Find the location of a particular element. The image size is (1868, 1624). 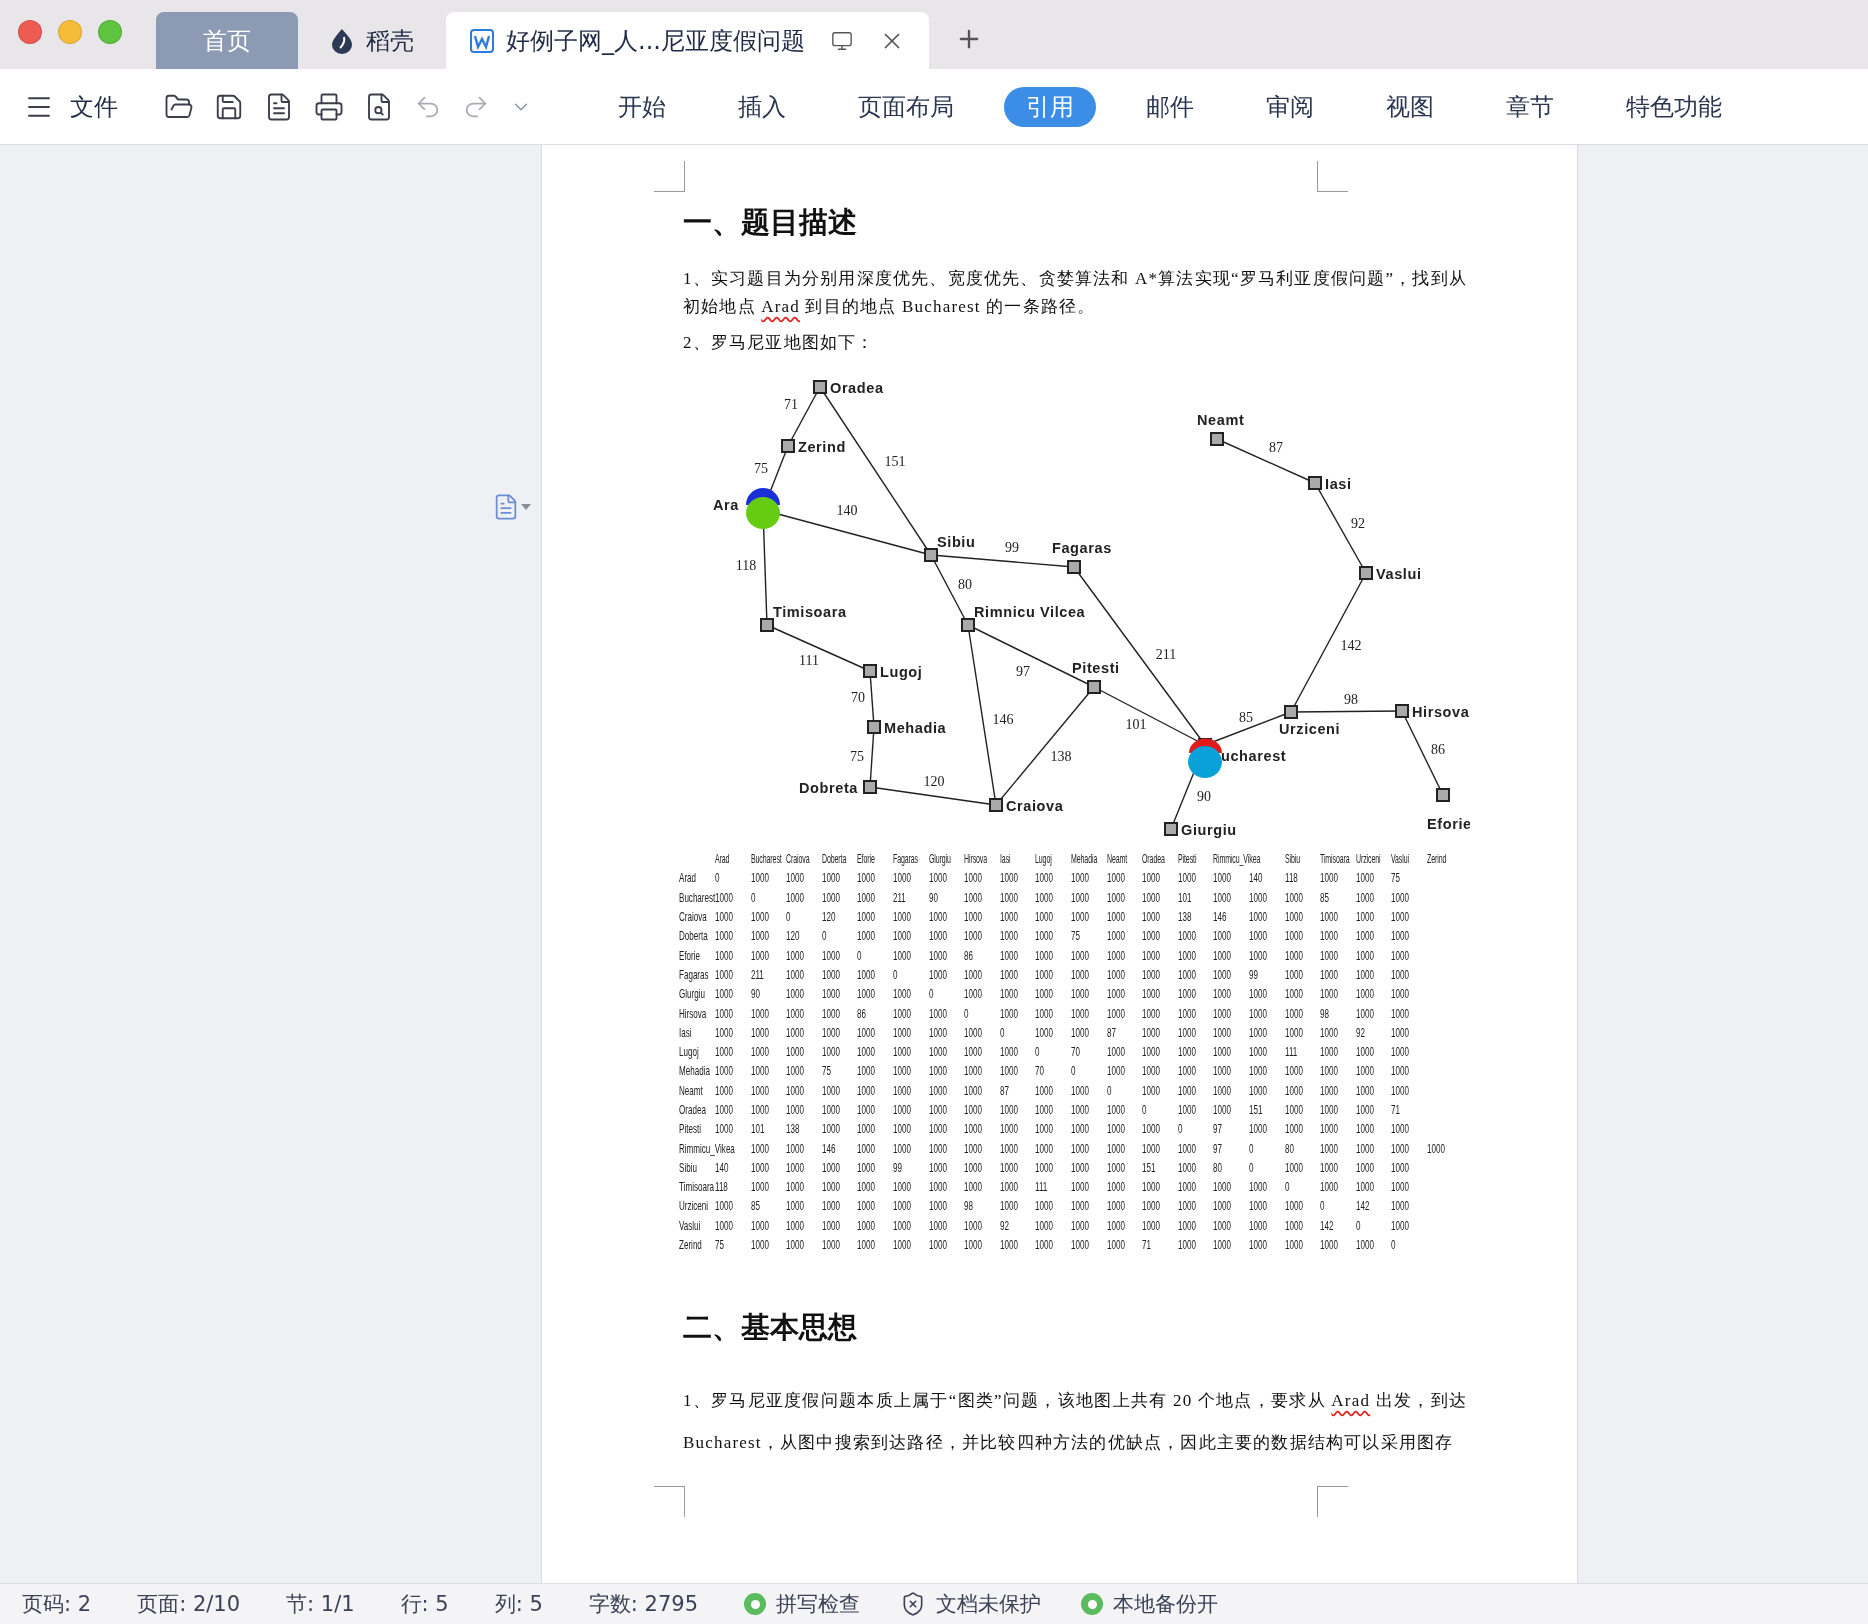

city-label: Dobreta is located at coordinates (828, 788).